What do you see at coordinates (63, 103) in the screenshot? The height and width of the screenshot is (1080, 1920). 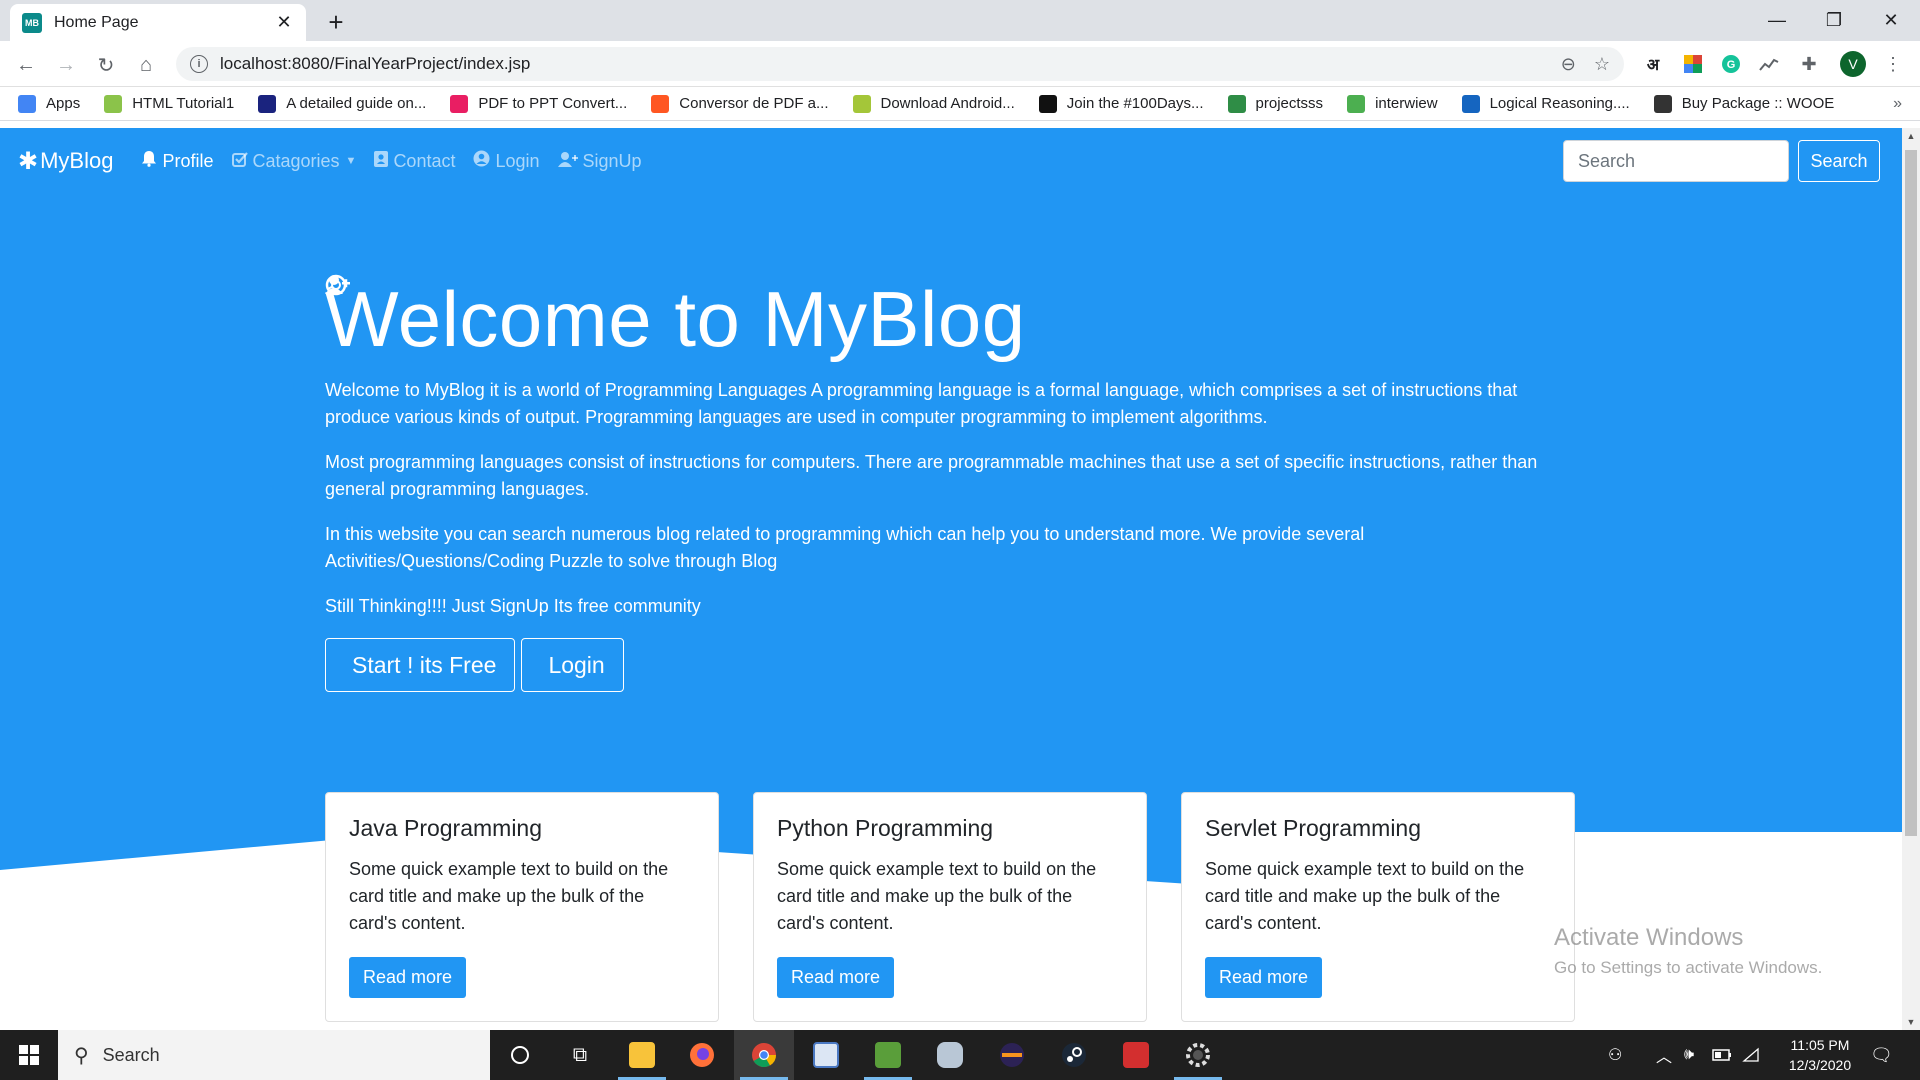 I see `bookmark-label: Apps` at bounding box center [63, 103].